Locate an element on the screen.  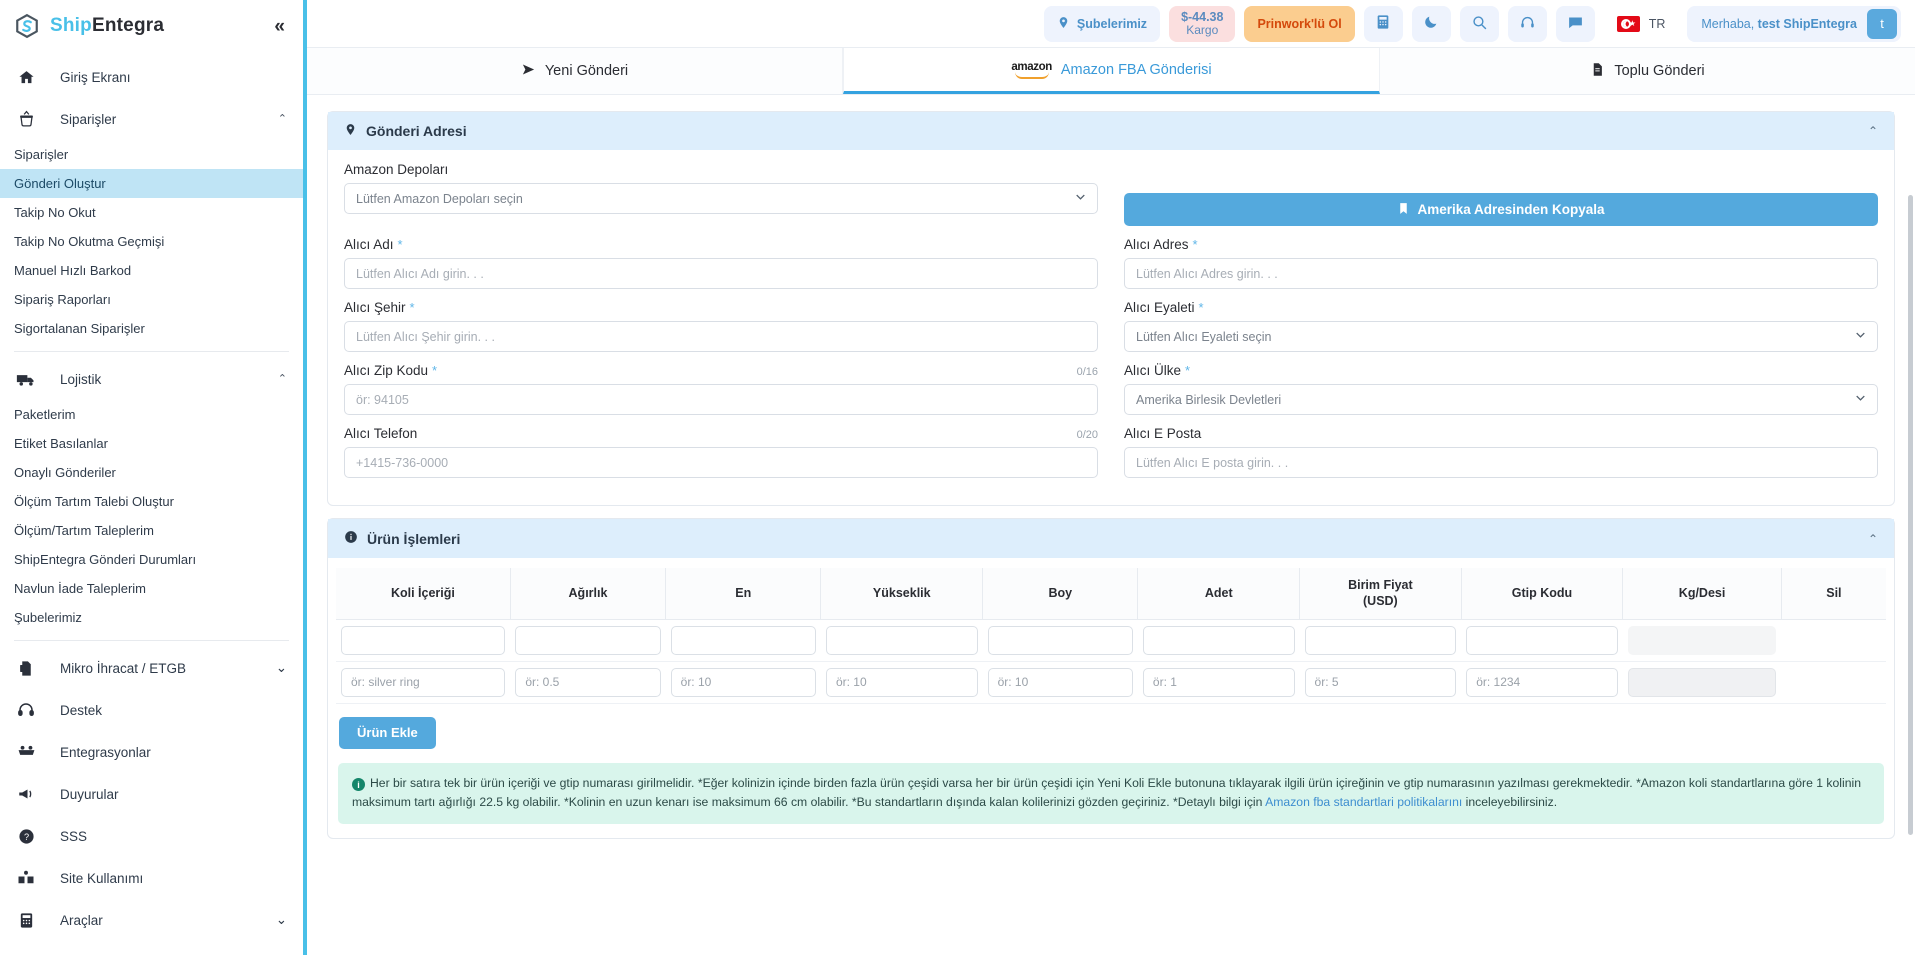
label-text: Alıcı Eyaleti is located at coordinates (1159, 307).